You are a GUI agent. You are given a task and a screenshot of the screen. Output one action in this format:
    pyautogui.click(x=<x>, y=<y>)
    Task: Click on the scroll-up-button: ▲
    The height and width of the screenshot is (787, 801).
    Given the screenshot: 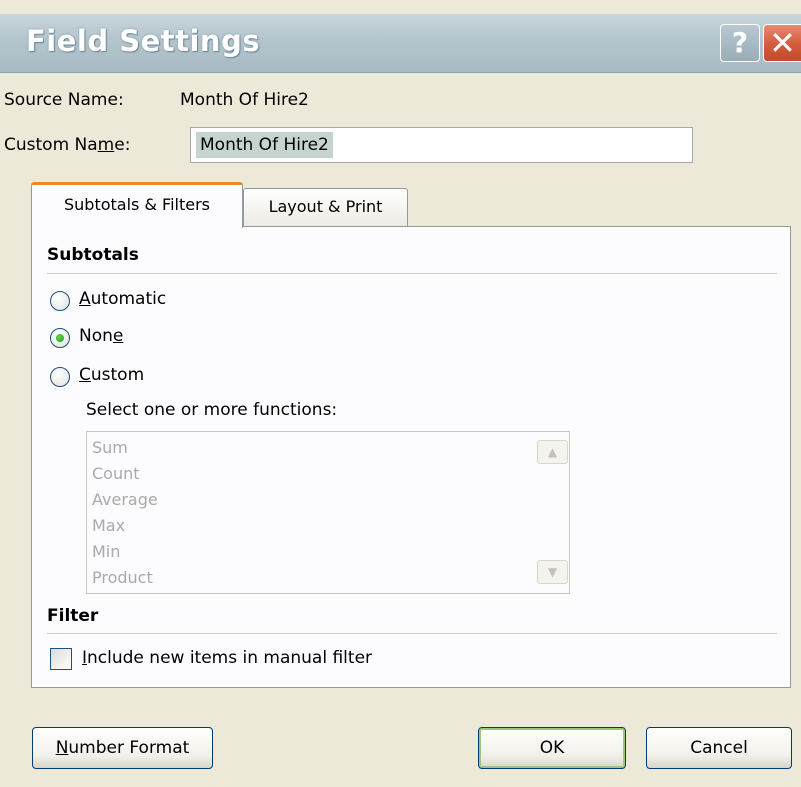 What is the action you would take?
    pyautogui.click(x=552, y=452)
    